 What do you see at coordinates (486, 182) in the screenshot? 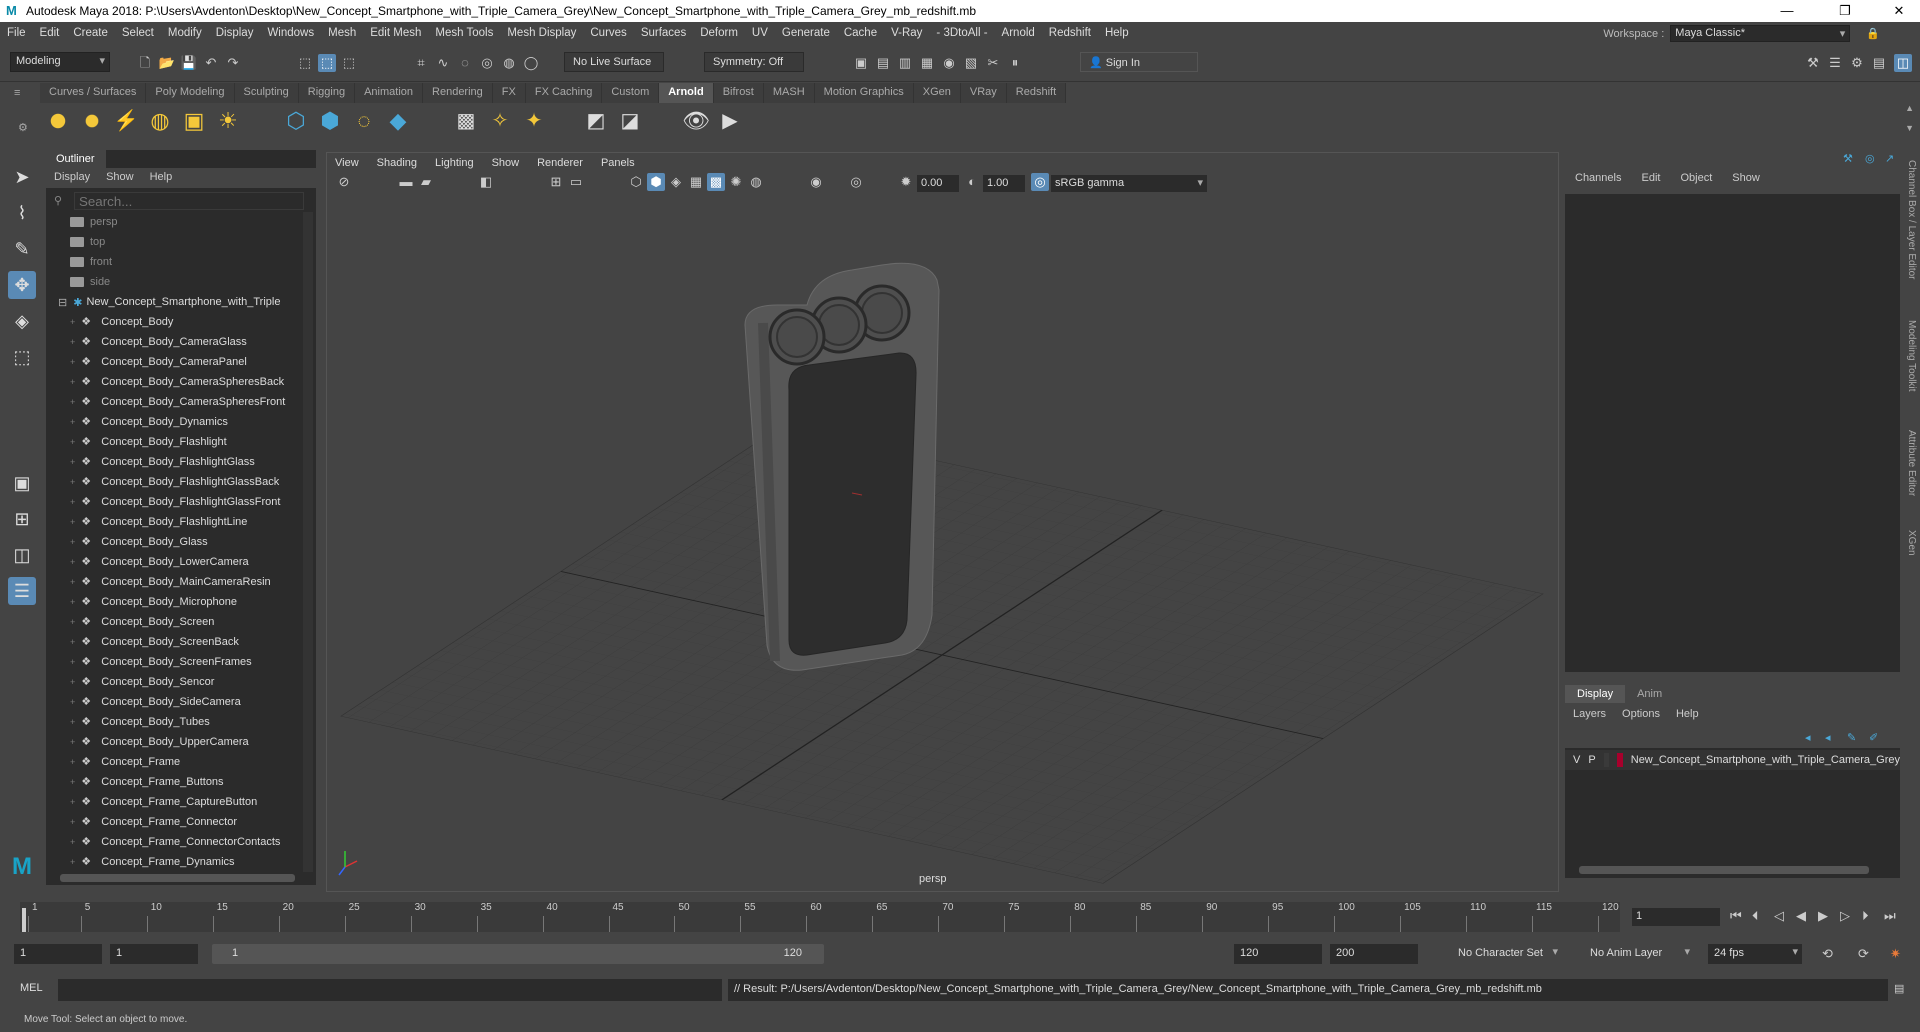
I see `image-plane-icon: ◧` at bounding box center [486, 182].